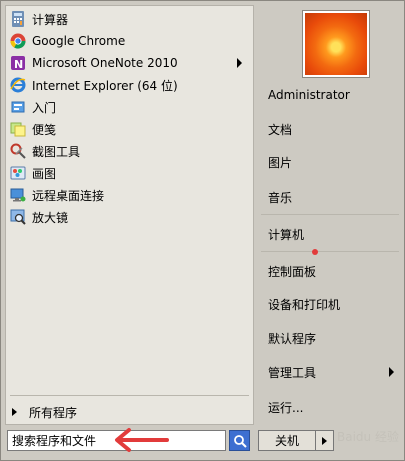 This screenshot has height=461, width=405. I want to click on paint-icon, so click(18, 173).